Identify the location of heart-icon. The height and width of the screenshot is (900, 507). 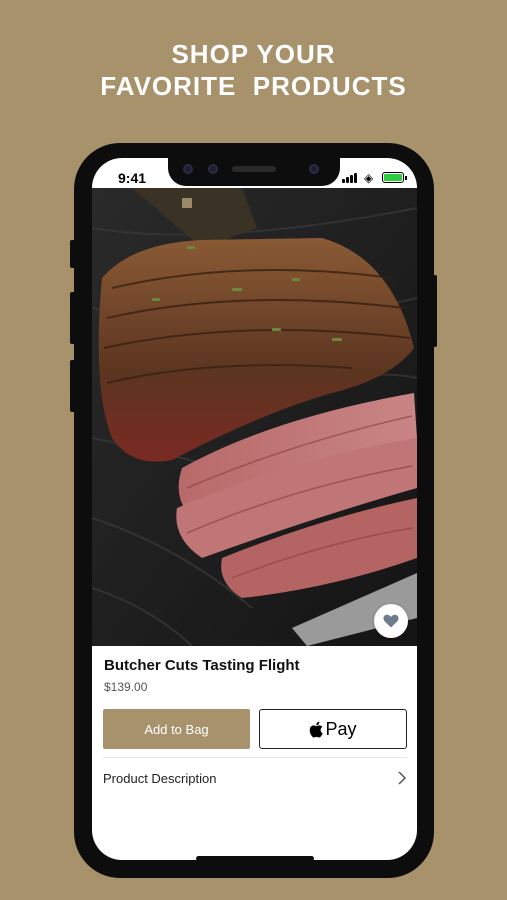
(391, 621).